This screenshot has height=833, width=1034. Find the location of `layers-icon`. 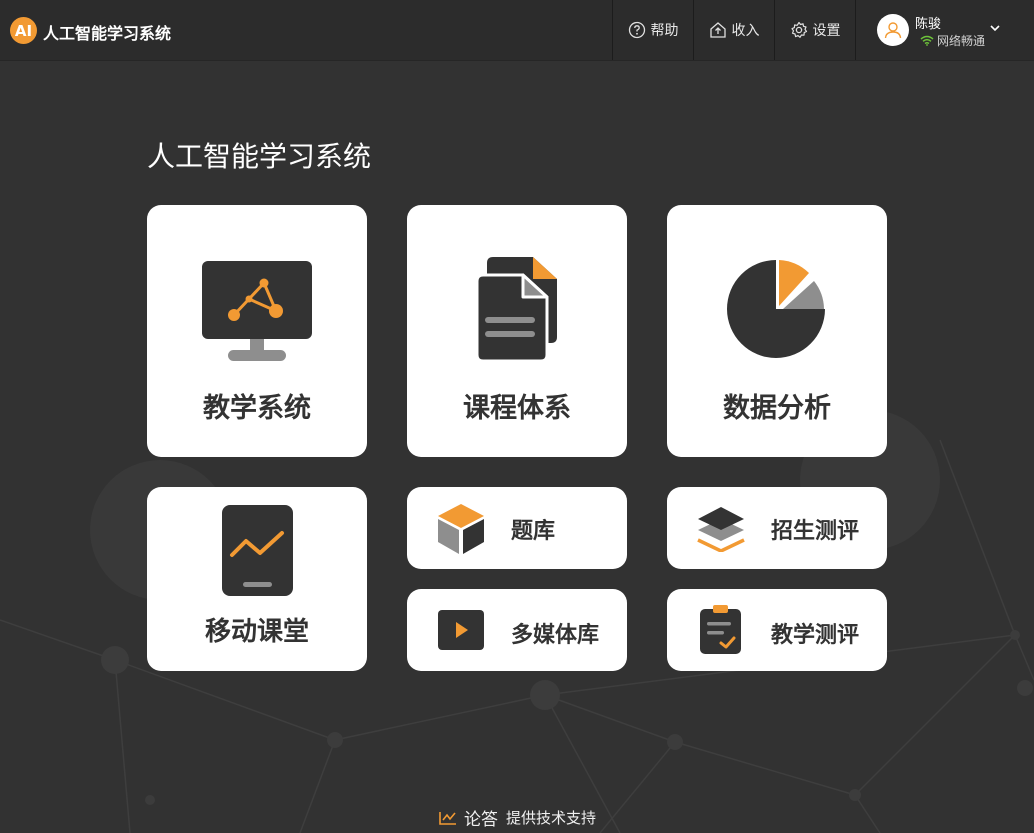

layers-icon is located at coordinates (721, 529).